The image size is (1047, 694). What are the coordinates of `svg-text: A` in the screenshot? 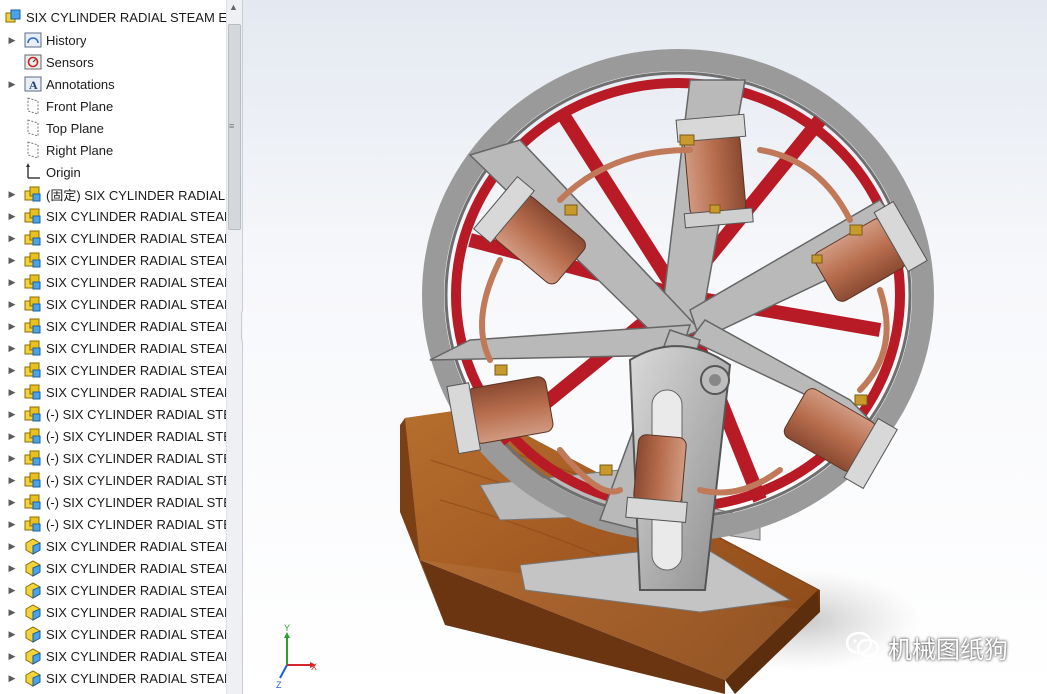 It's located at (33, 85).